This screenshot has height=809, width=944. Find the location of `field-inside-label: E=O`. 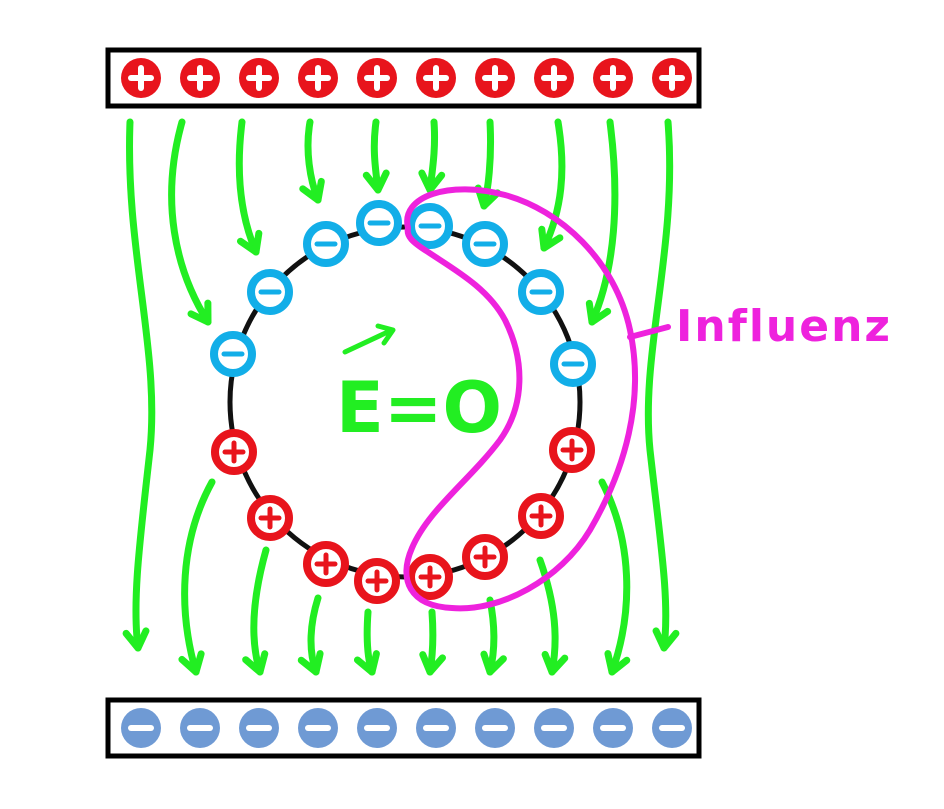

field-inside-label: E=O is located at coordinates (419, 408).